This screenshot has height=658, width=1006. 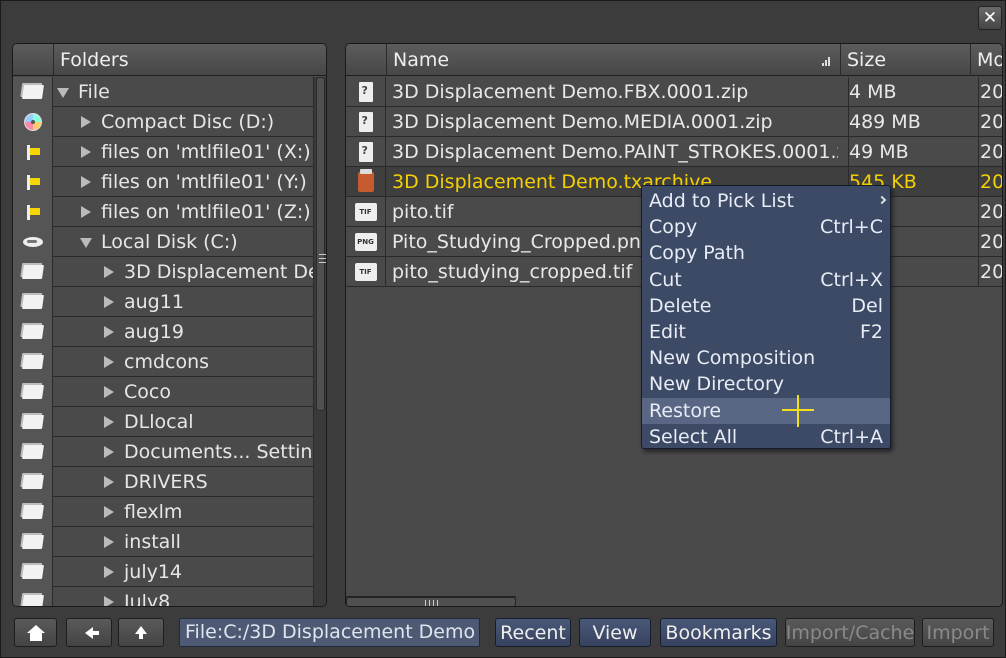 I want to click on import-cache-button: Import/Cache, so click(x=850, y=632).